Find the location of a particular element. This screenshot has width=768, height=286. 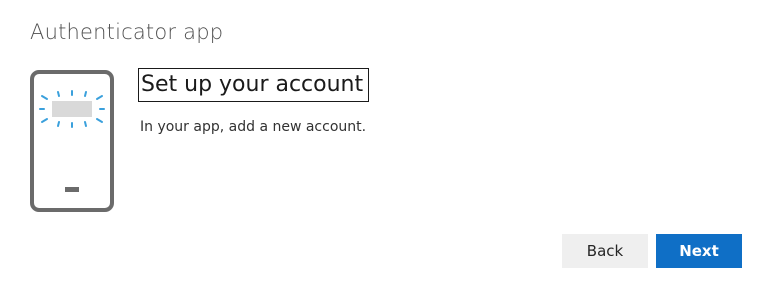

back-button: Back is located at coordinates (605, 251).